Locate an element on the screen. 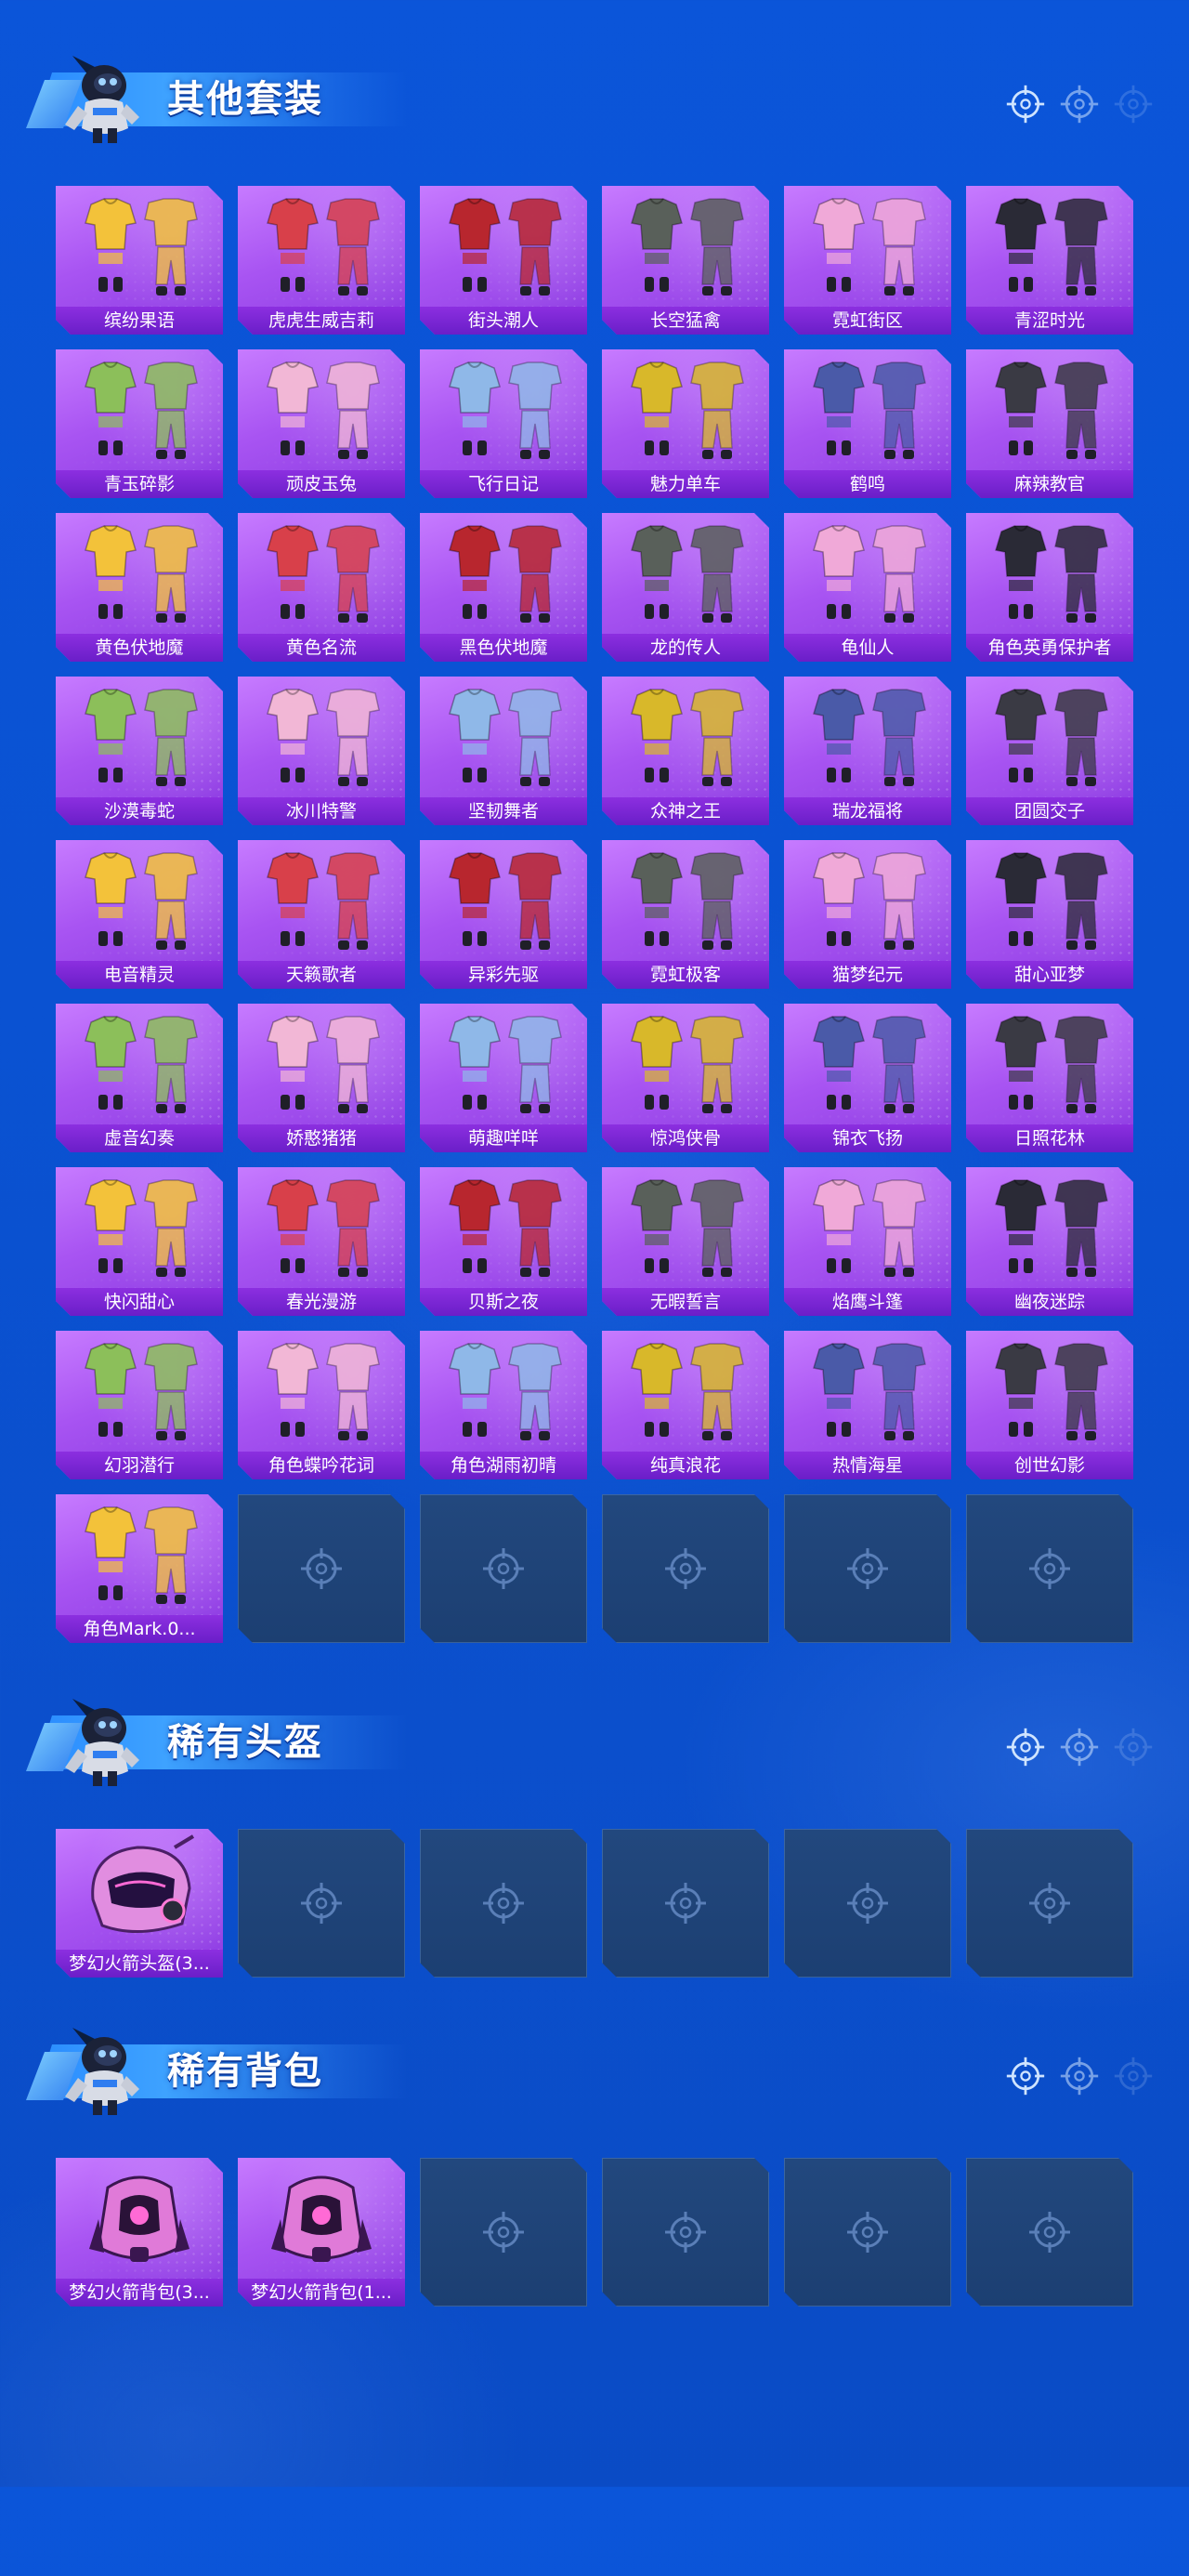 The image size is (1189, 2576). item-card: 天籁歌者 is located at coordinates (321, 914).